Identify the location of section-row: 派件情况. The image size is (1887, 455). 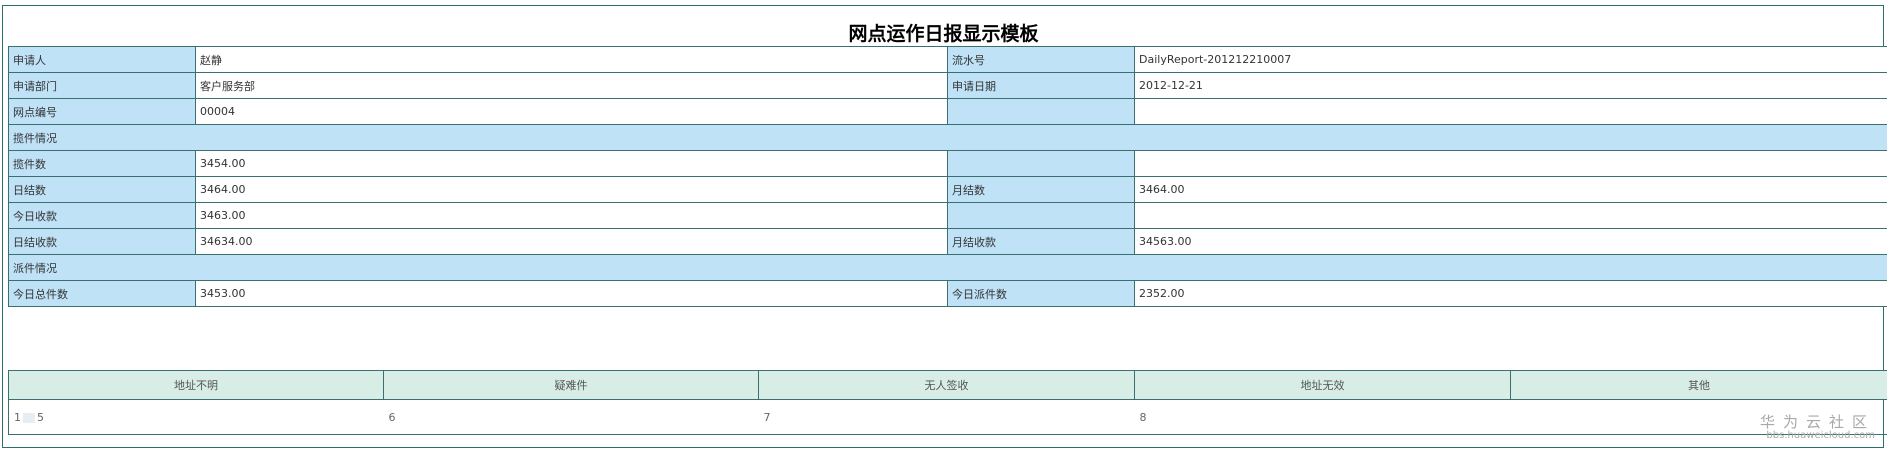
(947, 267).